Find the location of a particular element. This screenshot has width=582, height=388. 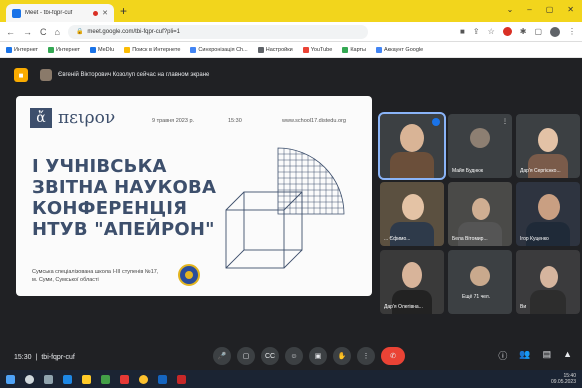

chrome-icon is located at coordinates (143, 379).